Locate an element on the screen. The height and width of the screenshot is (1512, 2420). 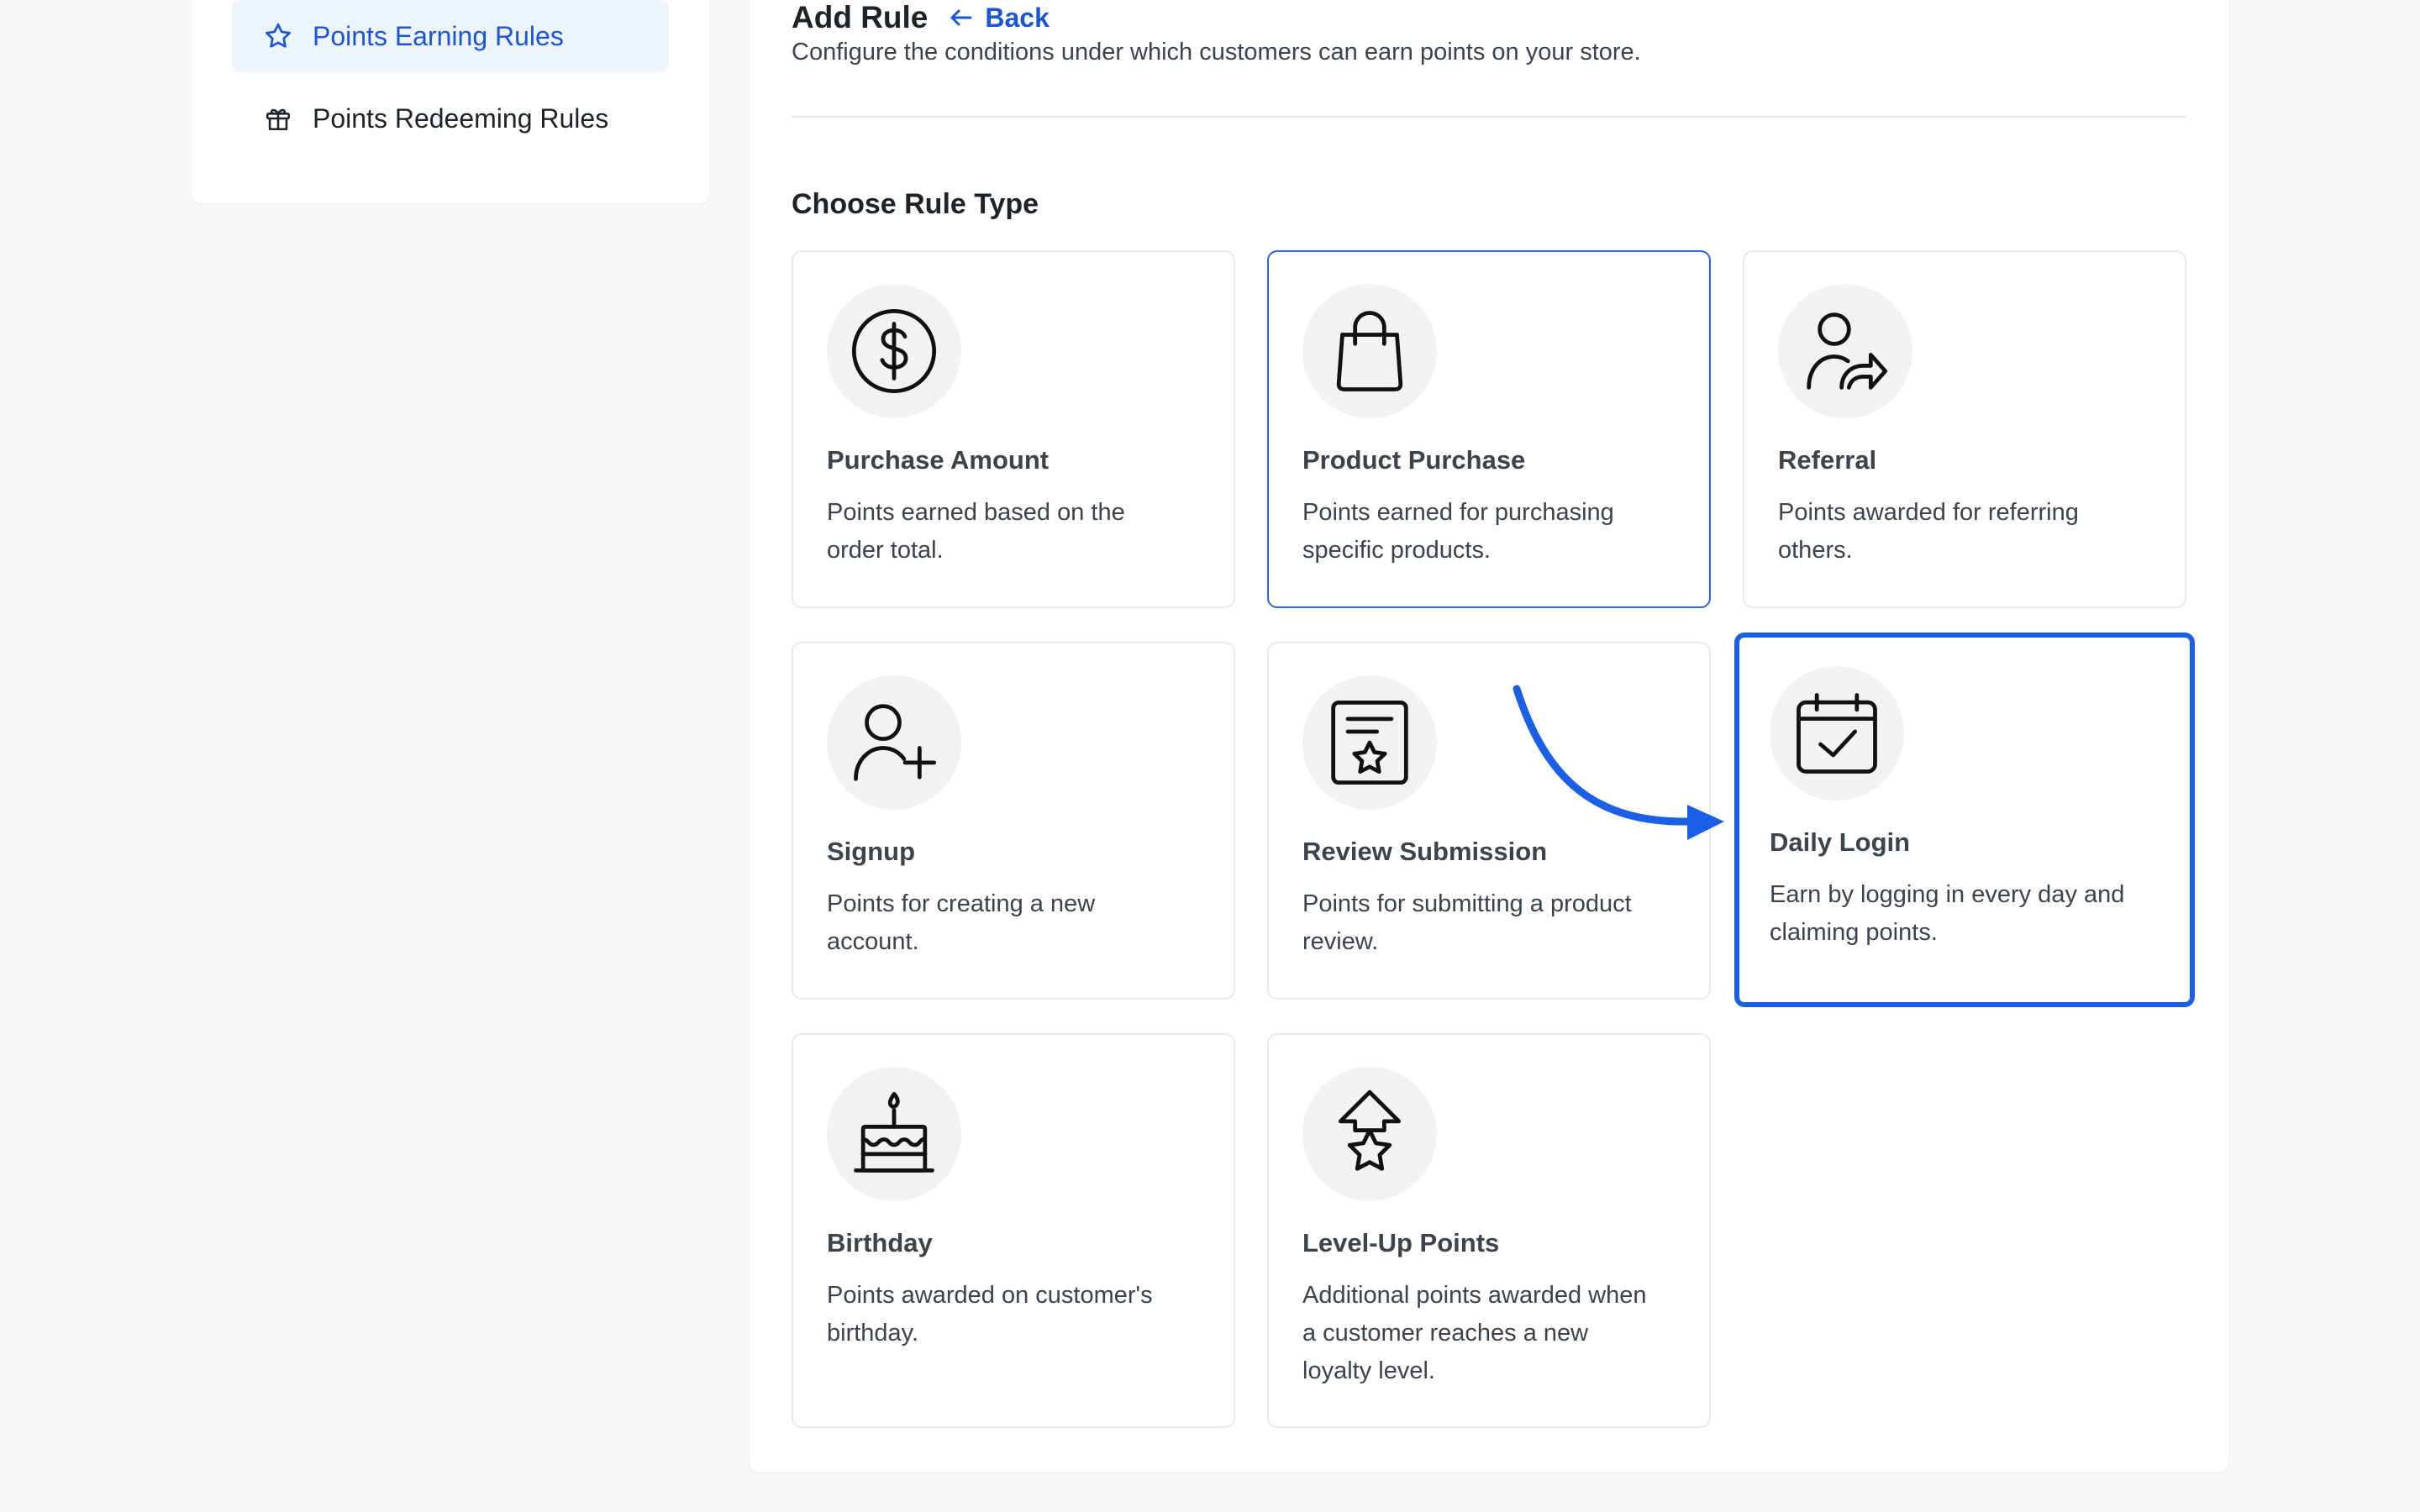
card-title: Purchase Amount is located at coordinates (938, 460).